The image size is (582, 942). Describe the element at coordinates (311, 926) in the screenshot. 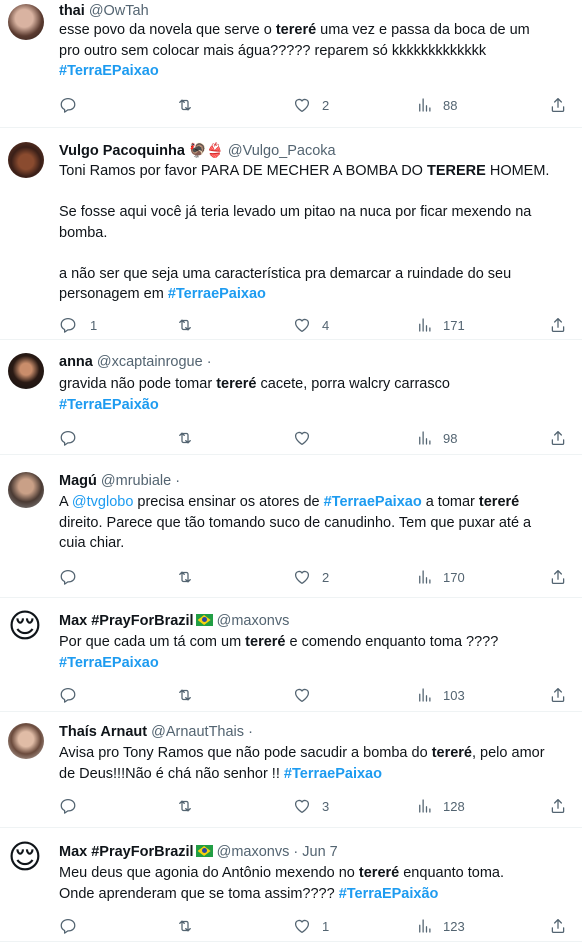

I see `like-button: 1` at that location.